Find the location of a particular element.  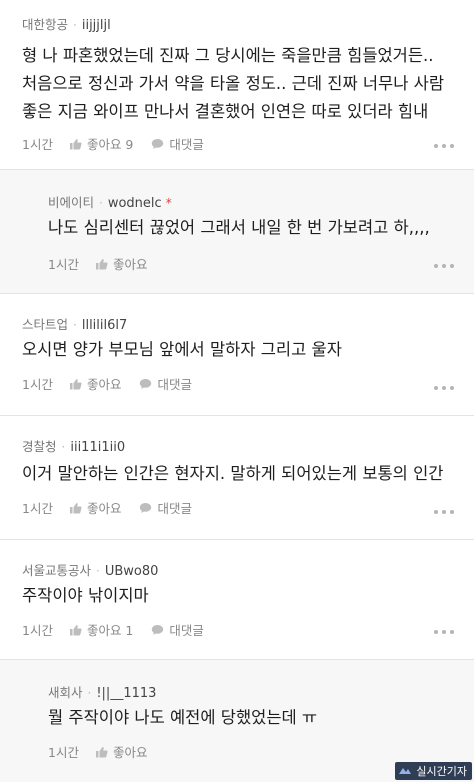

comment-actions: 1시간 좋아요 9 대댓글 is located at coordinates (122, 143).